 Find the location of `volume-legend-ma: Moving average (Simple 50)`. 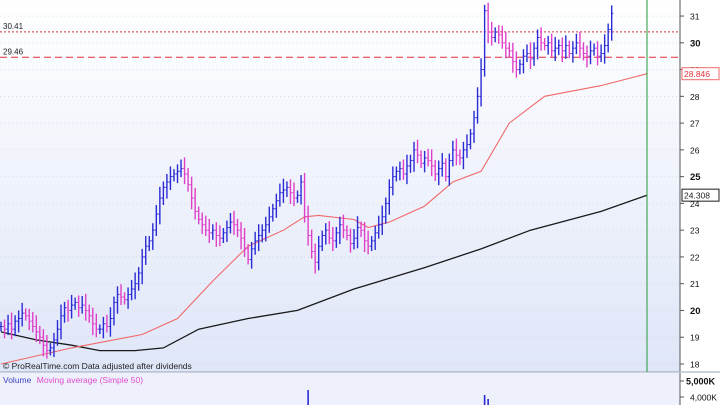

volume-legend-ma: Moving average (Simple 50) is located at coordinates (90, 380).